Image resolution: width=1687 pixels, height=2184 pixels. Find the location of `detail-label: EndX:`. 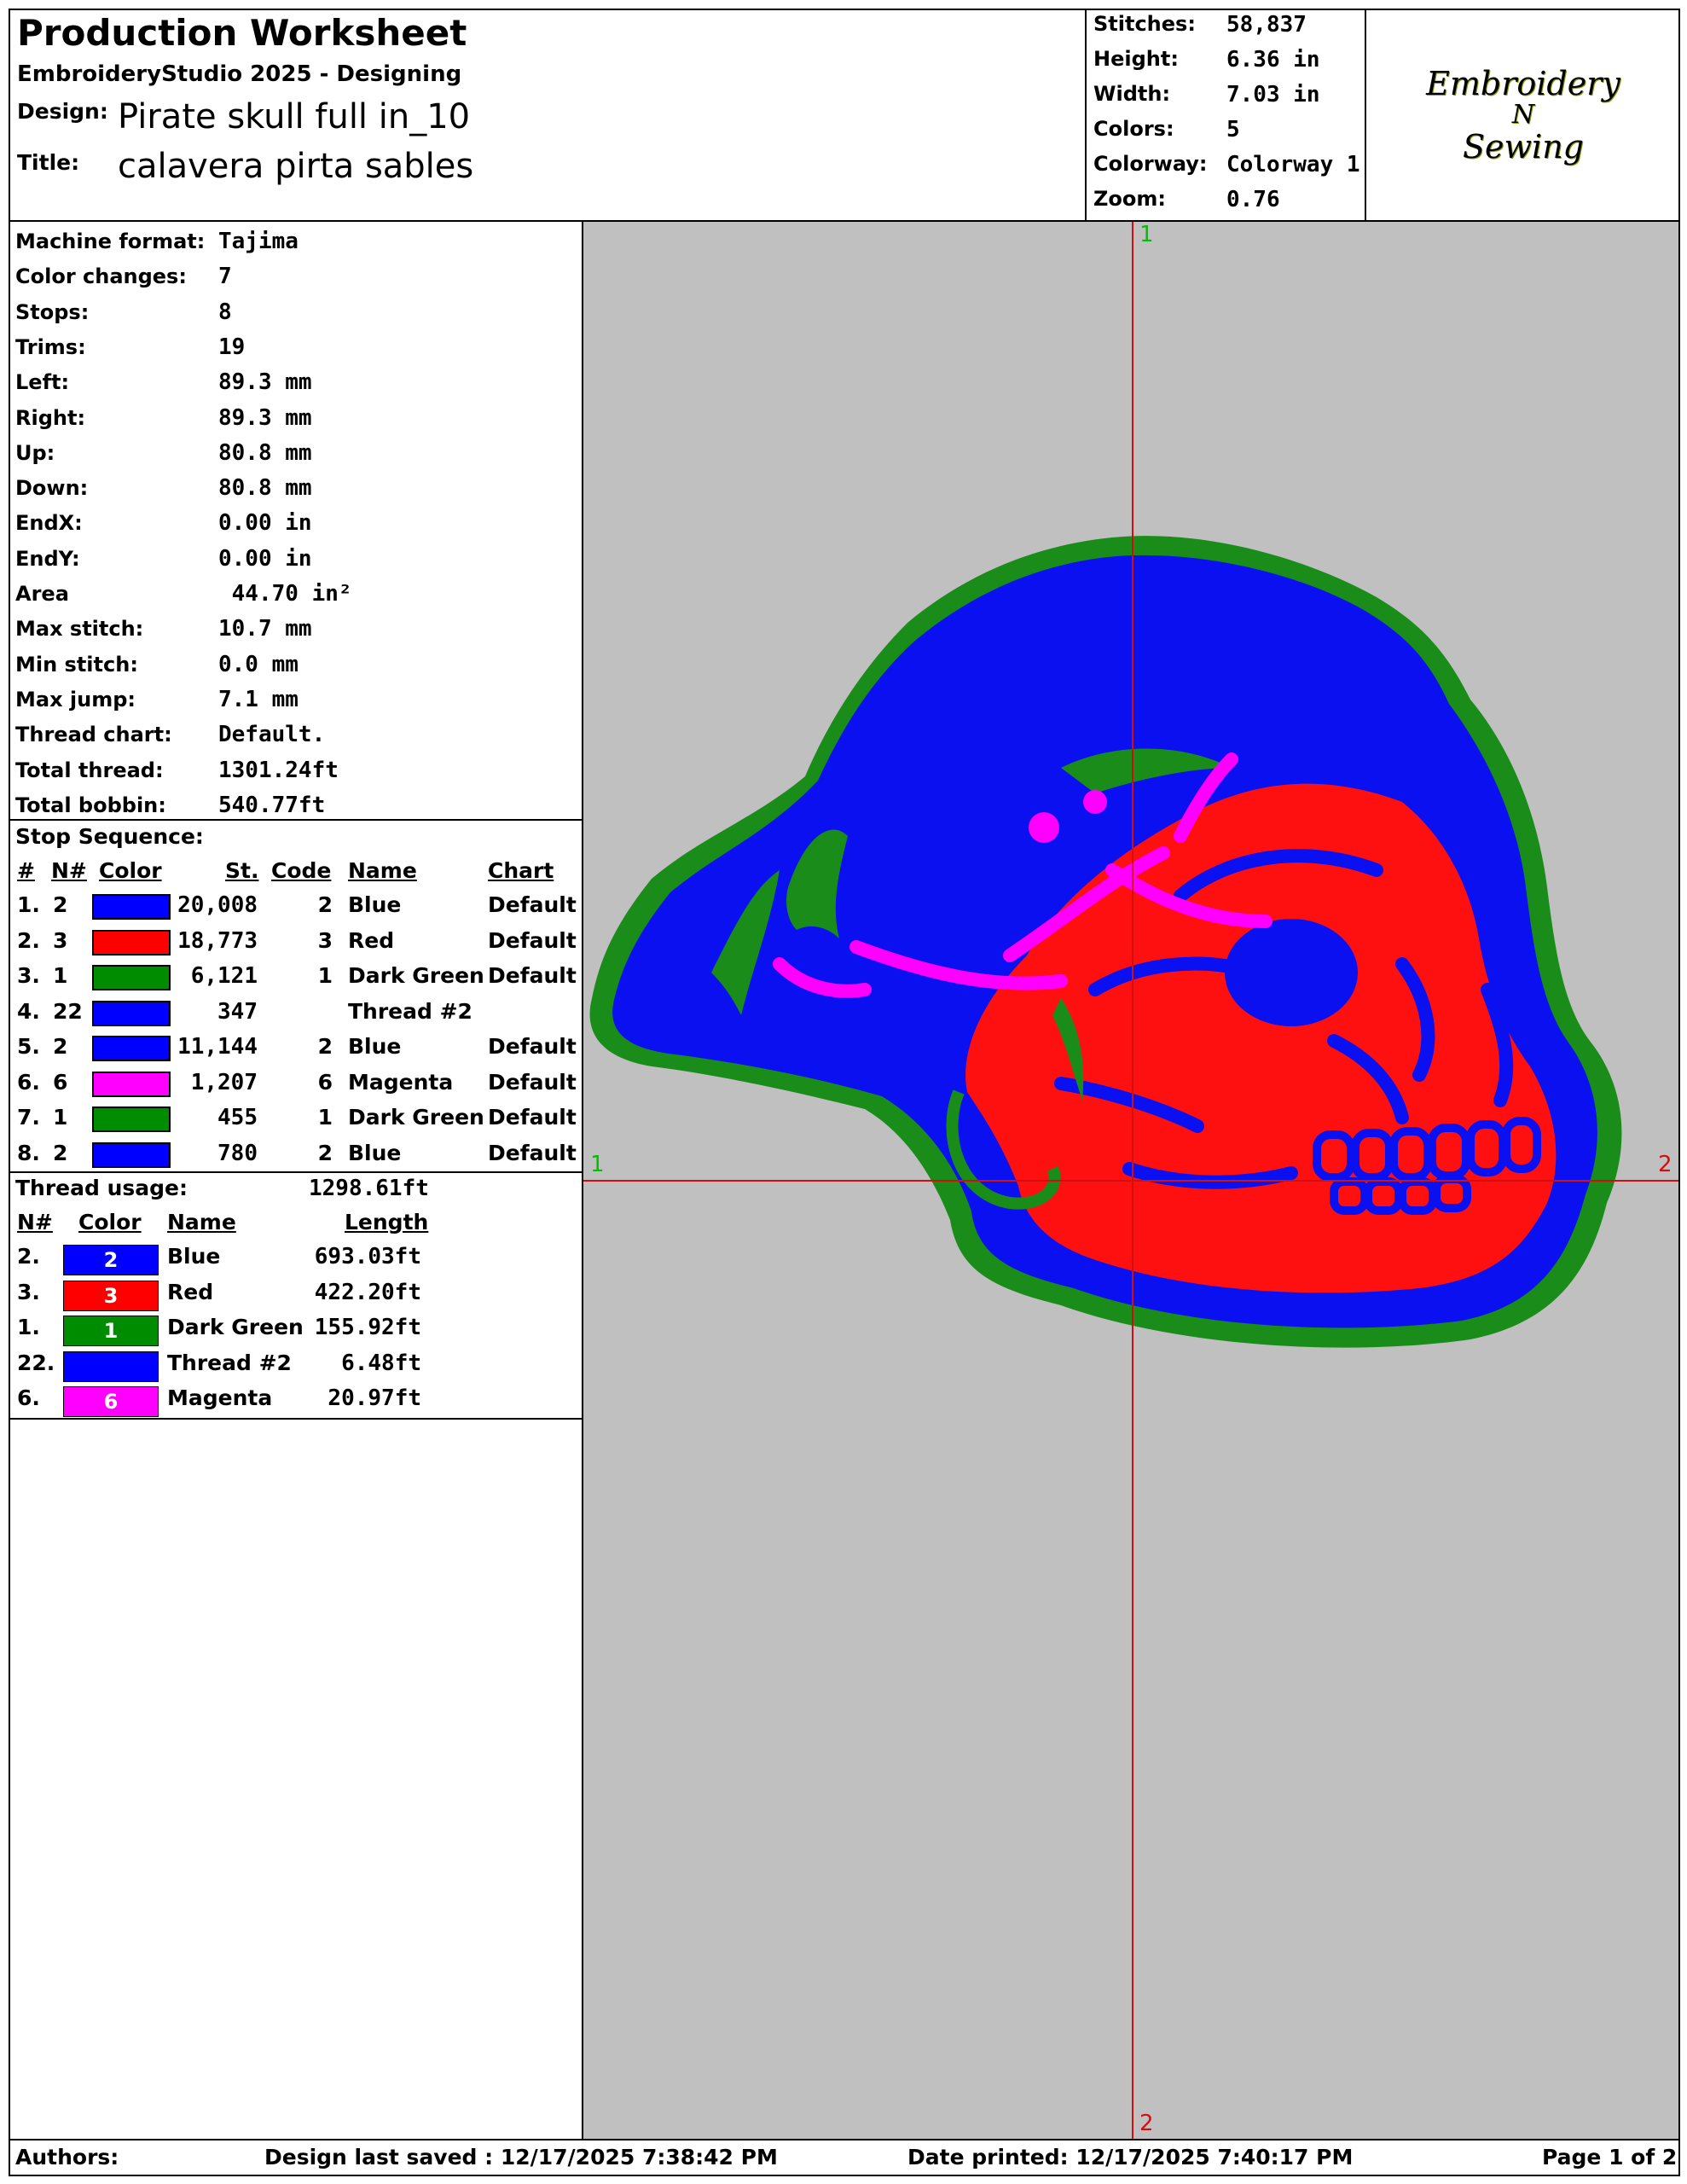

detail-label: EndX: is located at coordinates (49, 523).